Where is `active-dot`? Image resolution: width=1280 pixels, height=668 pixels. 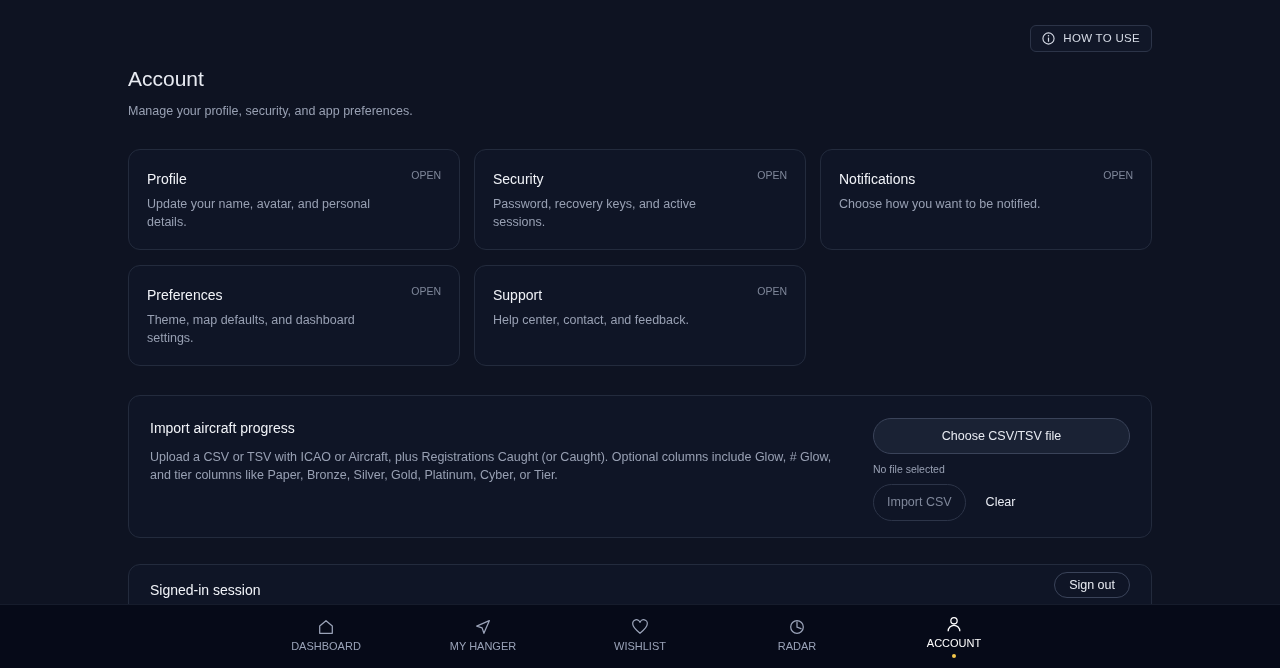 active-dot is located at coordinates (954, 656).